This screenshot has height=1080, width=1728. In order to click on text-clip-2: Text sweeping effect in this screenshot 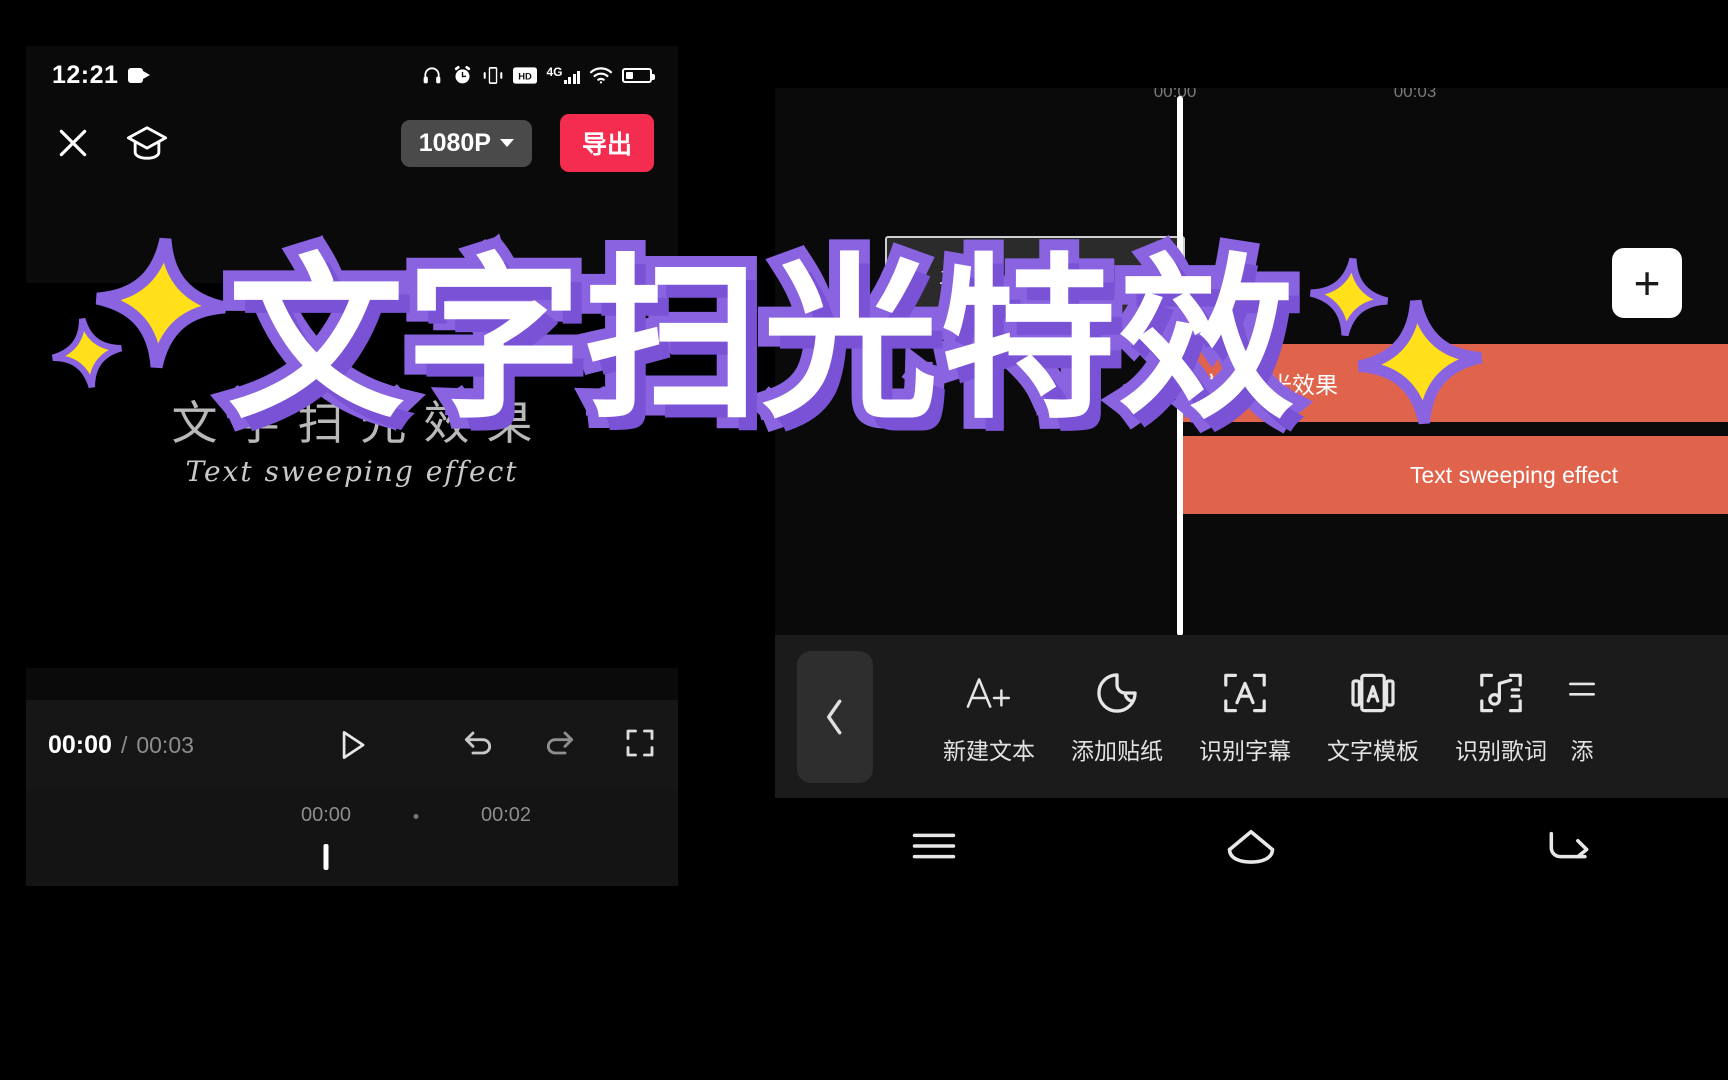, I will do `click(1454, 475)`.